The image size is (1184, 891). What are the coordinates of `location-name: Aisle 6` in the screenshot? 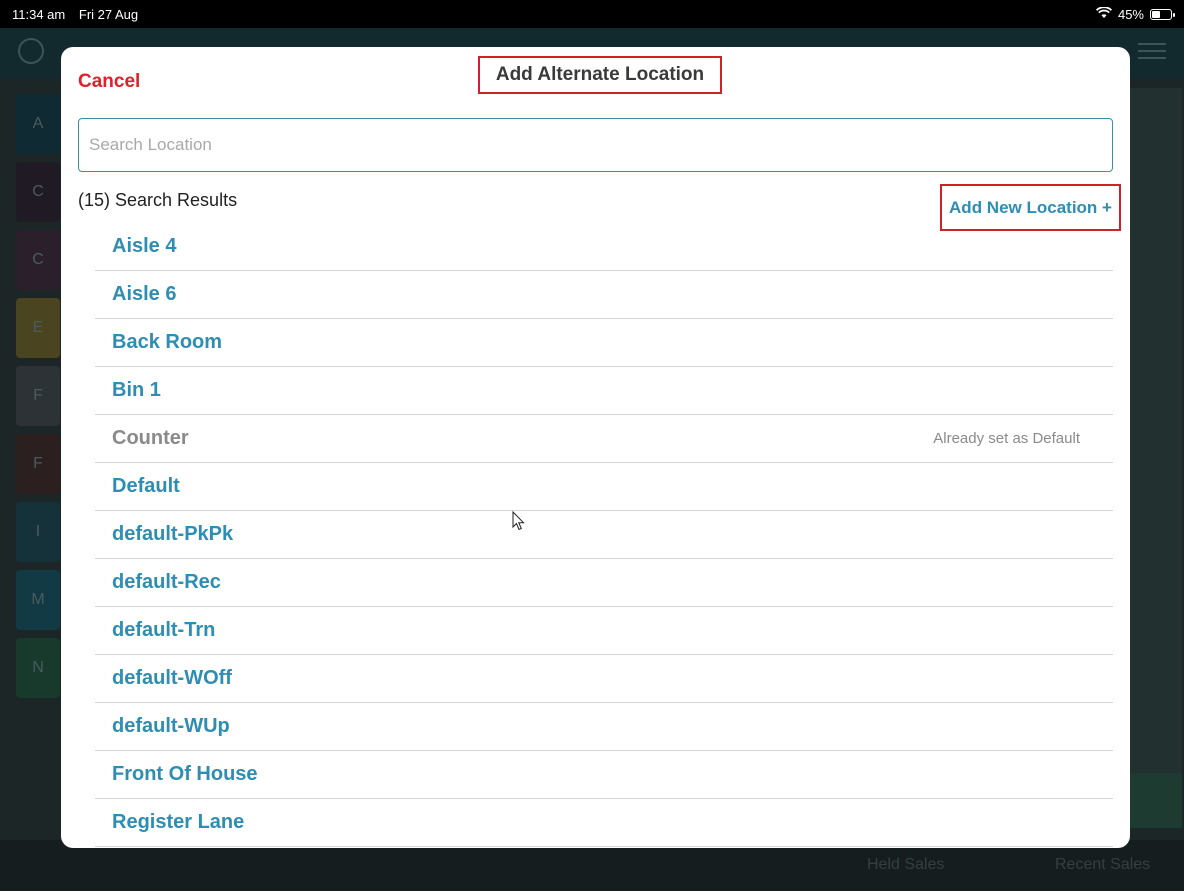 It's located at (144, 294).